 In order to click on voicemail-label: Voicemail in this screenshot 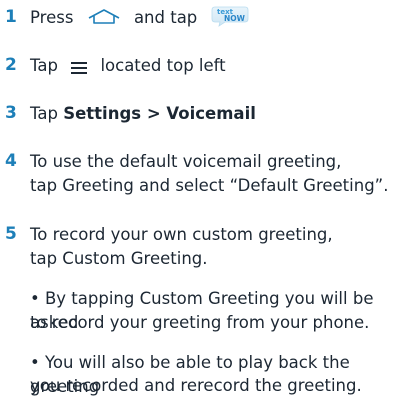, I will do `click(211, 113)`.